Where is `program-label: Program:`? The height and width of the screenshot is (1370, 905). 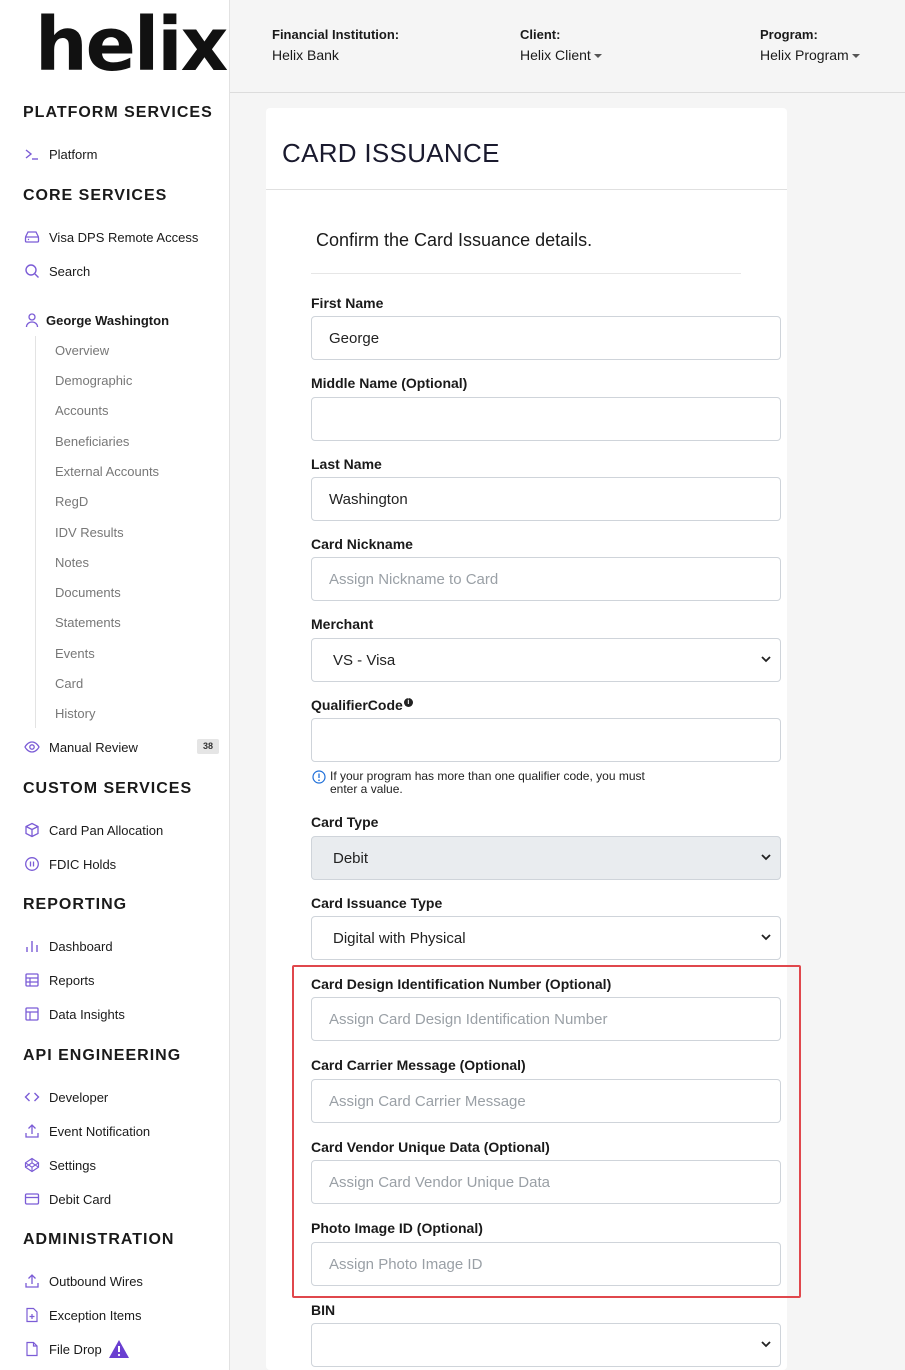 program-label: Program: is located at coordinates (789, 34).